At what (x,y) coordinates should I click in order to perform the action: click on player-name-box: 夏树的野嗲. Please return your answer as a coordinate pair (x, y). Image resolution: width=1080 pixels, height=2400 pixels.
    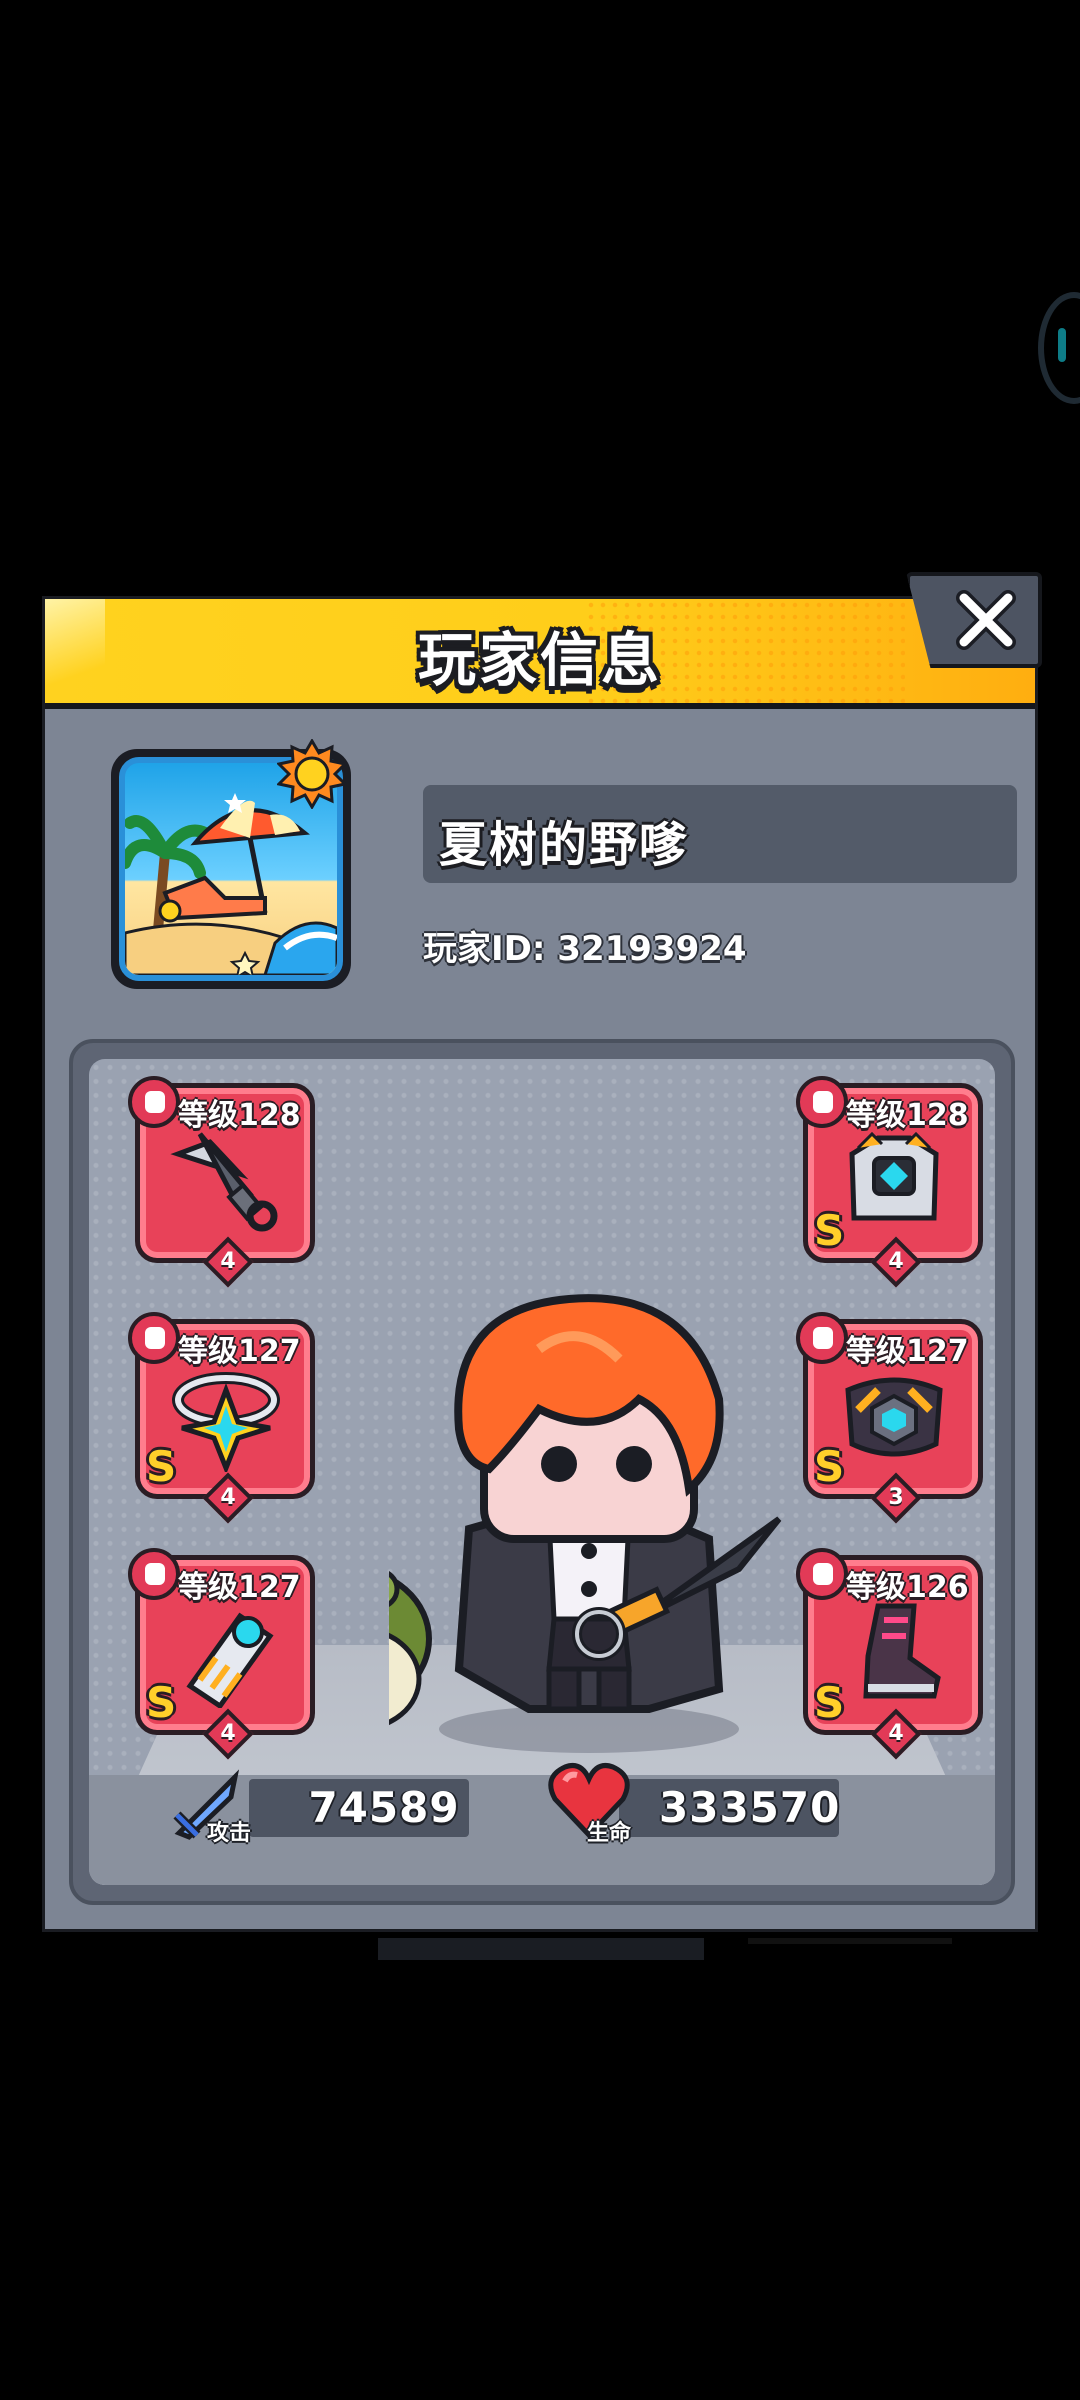
    Looking at the image, I should click on (720, 834).